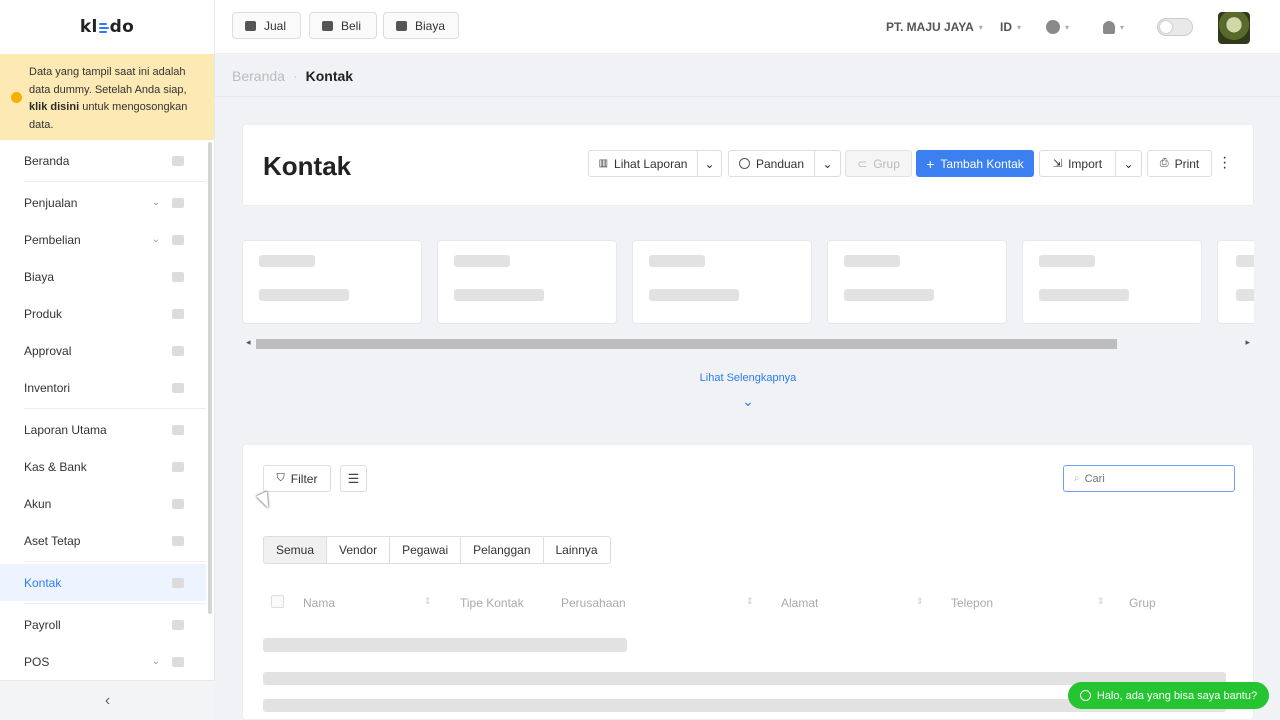  Describe the element at coordinates (43, 582) in the screenshot. I see `sidebar-item-label: Kontak` at that location.